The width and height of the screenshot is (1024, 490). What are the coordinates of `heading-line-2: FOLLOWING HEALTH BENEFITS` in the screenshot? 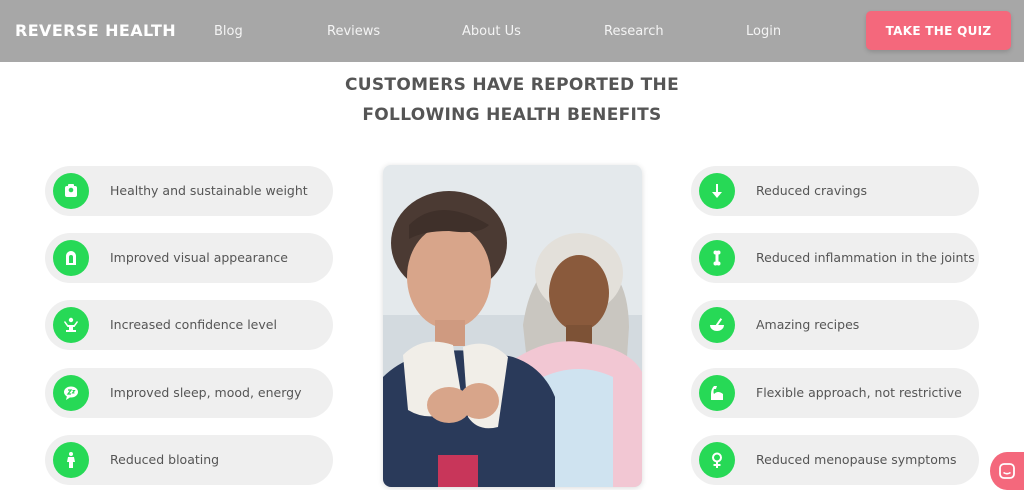 It's located at (512, 115).